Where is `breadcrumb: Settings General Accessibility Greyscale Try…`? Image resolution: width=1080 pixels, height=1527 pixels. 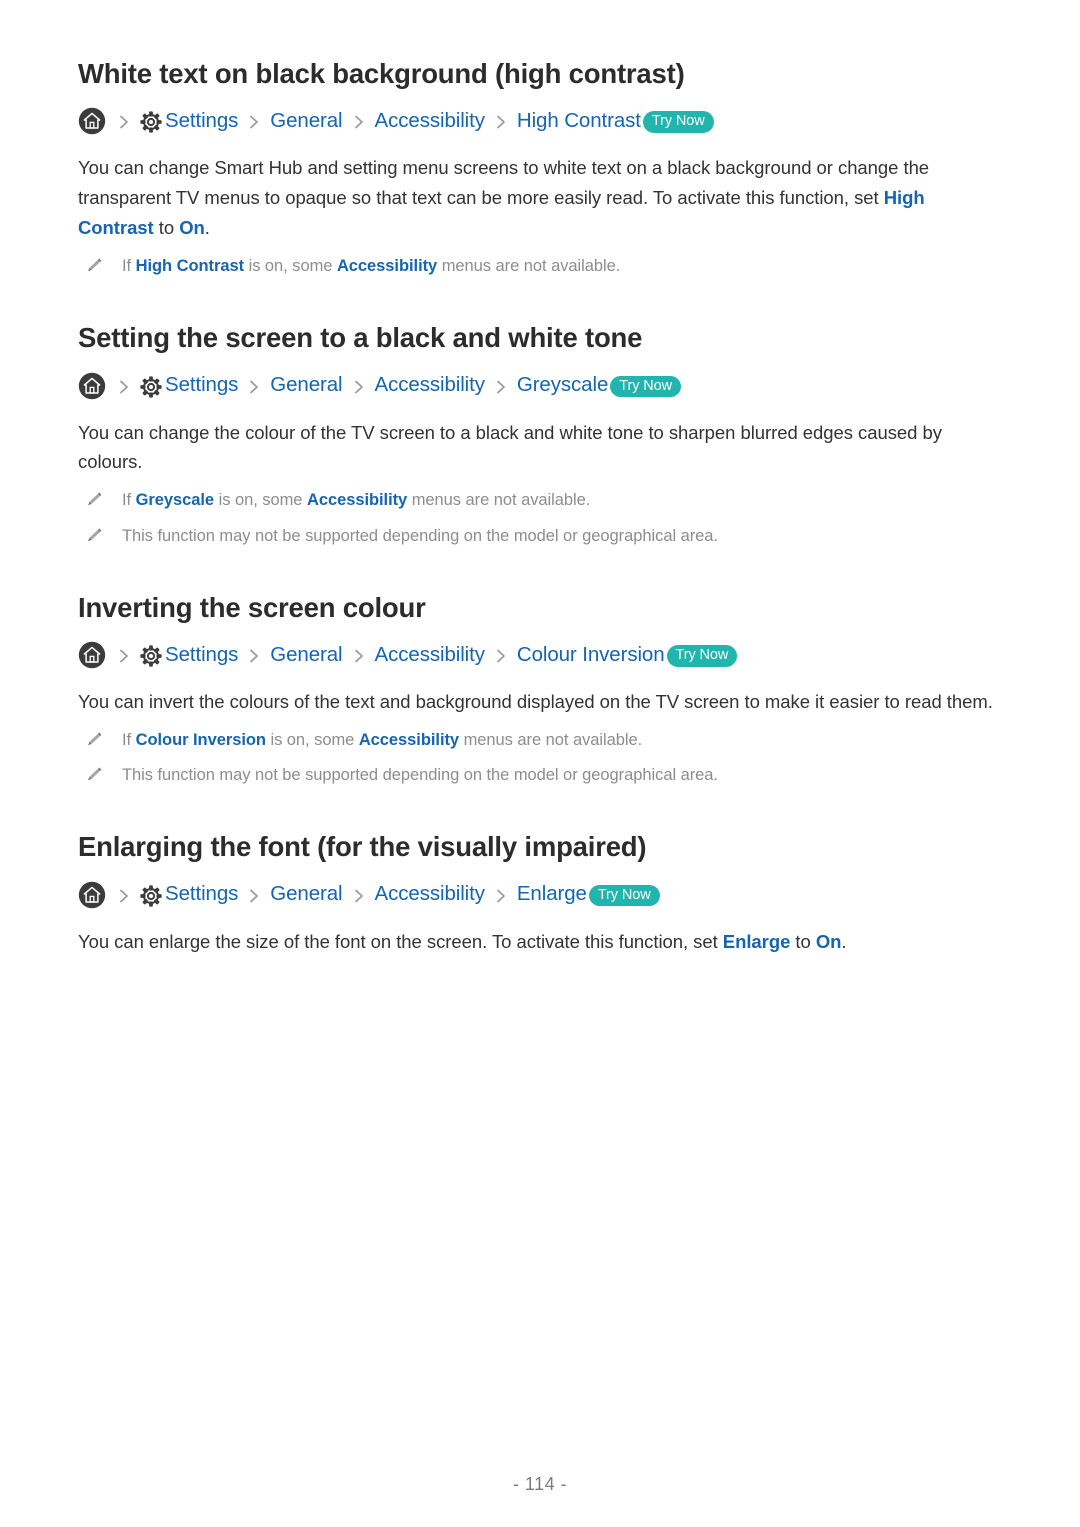
breadcrumb: Settings General Accessibility Greyscale Try… is located at coordinates (540, 386).